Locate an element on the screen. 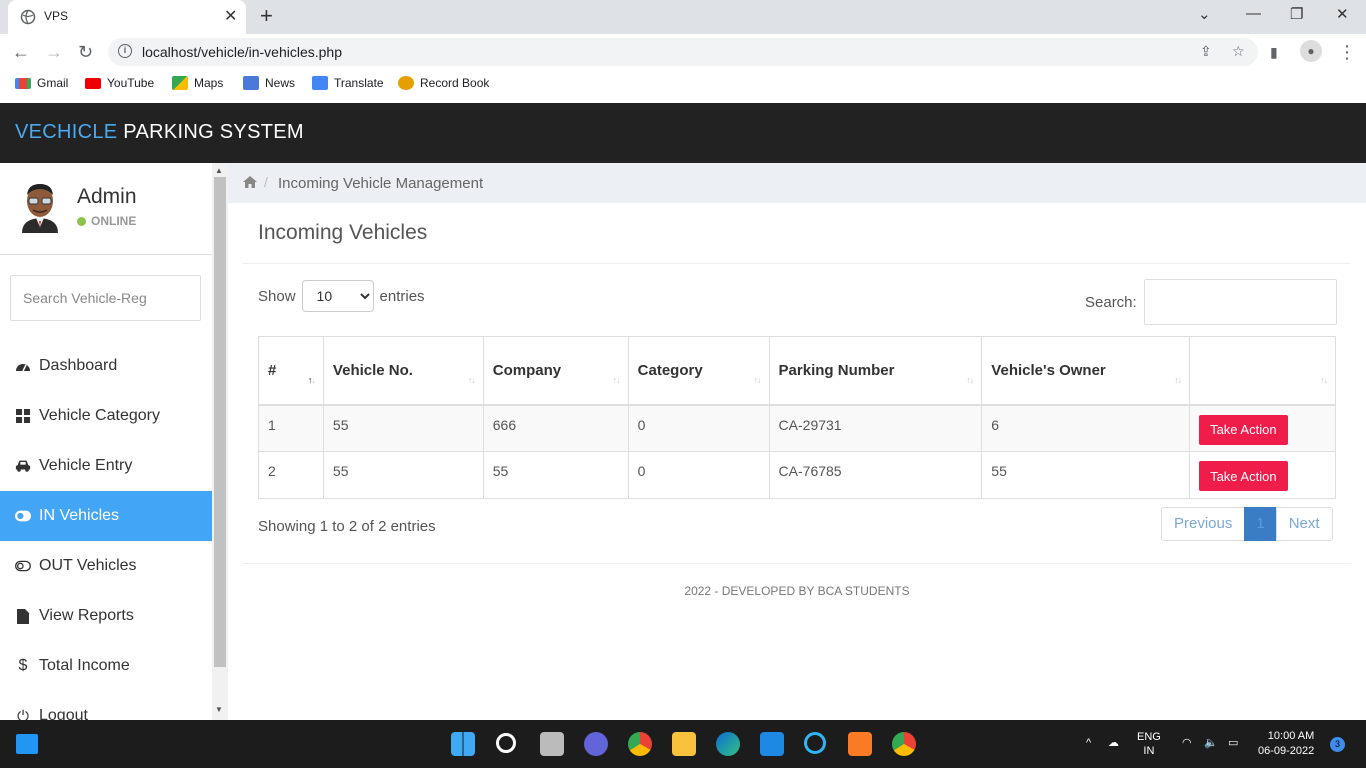 This screenshot has height=768, width=1366. column-header-category: Category ↑↓ is located at coordinates (698, 371).